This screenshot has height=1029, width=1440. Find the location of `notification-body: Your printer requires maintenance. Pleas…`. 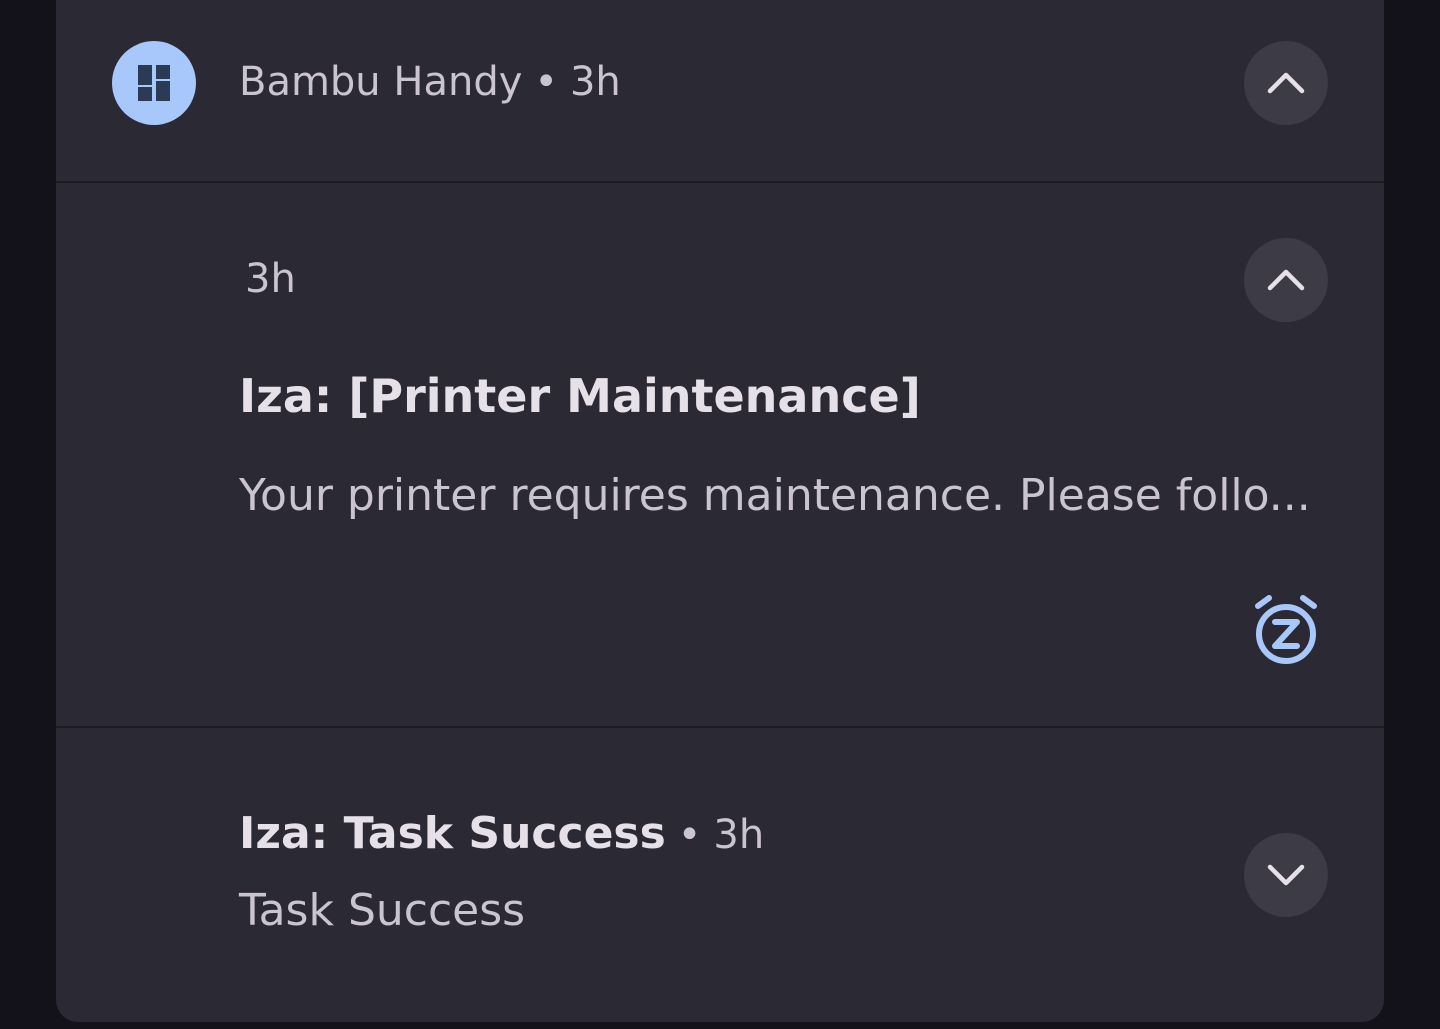

notification-body: Your printer requires maintenance. Pleas… is located at coordinates (775, 496).